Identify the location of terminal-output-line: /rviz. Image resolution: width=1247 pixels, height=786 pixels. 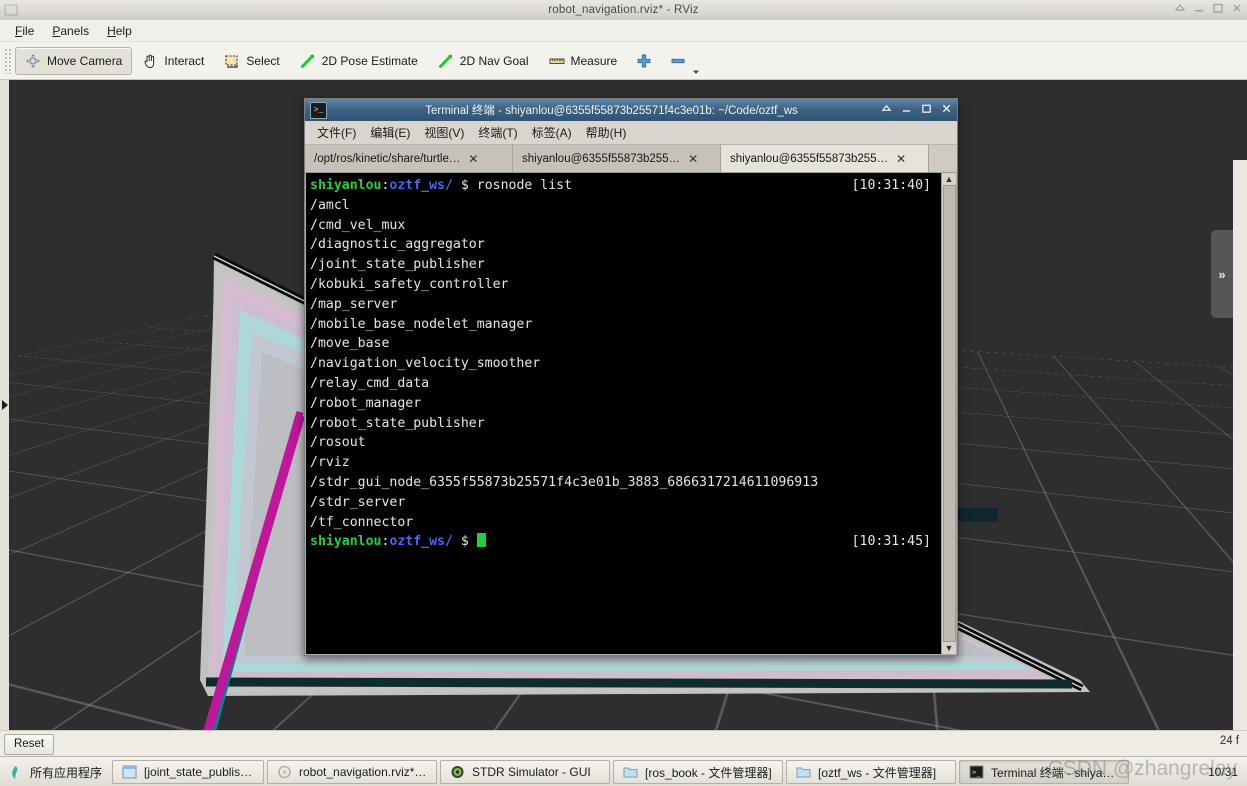
(330, 463).